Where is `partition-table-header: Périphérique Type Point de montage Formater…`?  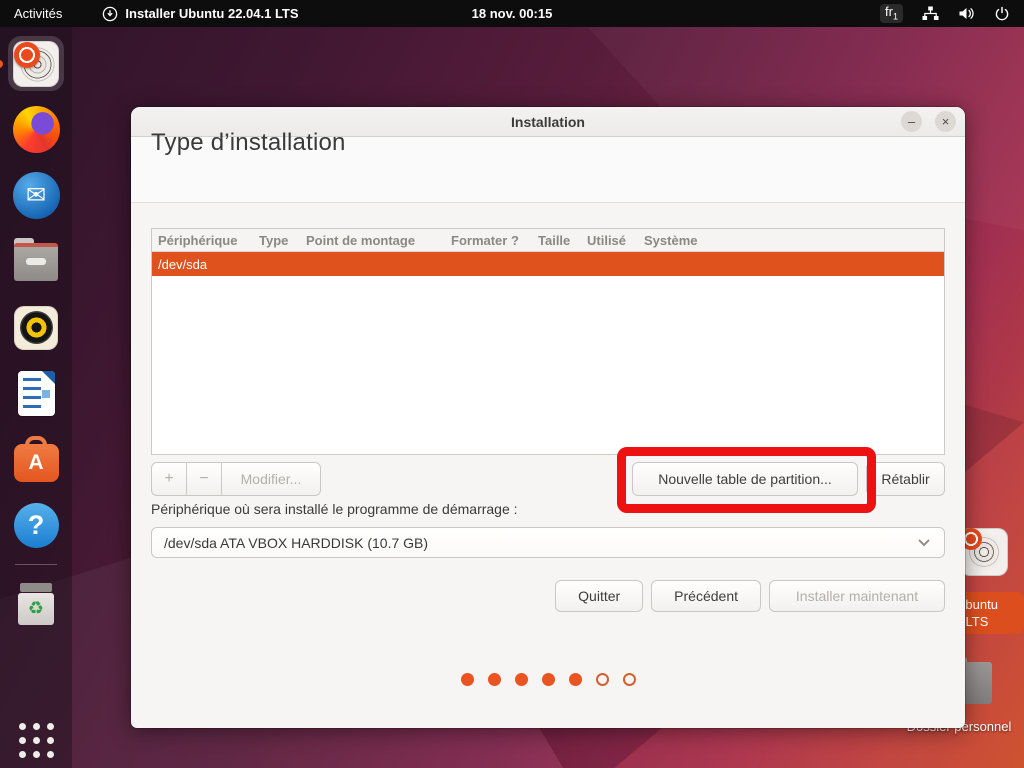
partition-table-header: Périphérique Type Point de montage Formater… is located at coordinates (548, 240).